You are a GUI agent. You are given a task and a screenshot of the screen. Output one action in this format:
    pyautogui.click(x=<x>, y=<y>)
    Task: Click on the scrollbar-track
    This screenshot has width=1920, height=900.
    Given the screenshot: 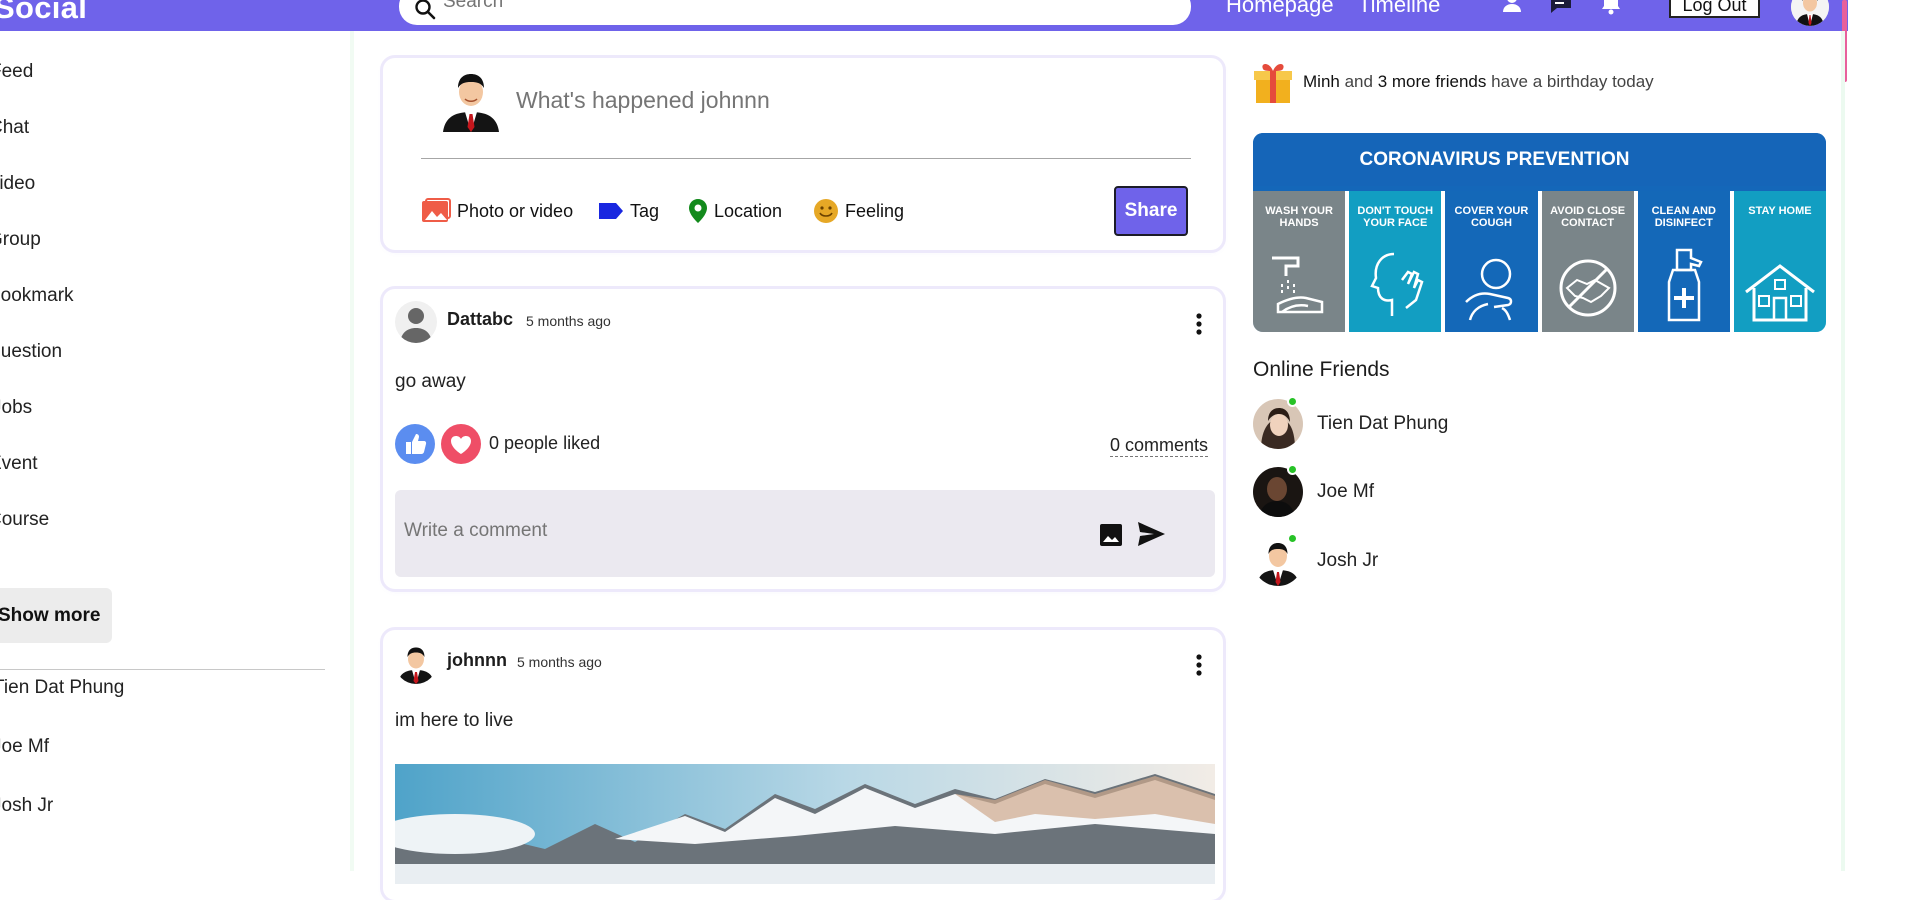 What is the action you would take?
    pyautogui.click(x=1843, y=451)
    